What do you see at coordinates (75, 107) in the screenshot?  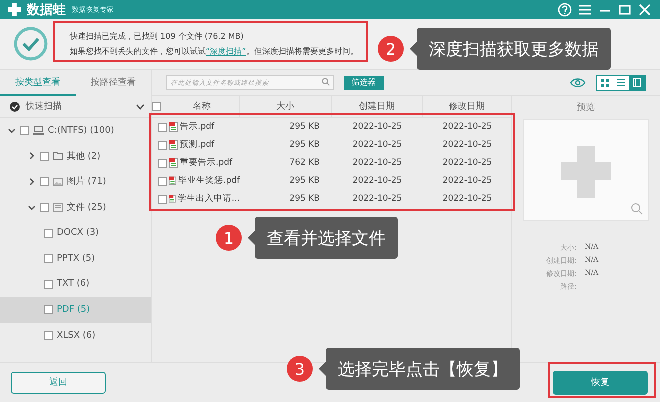 I see `scan-select: 快速扫描` at bounding box center [75, 107].